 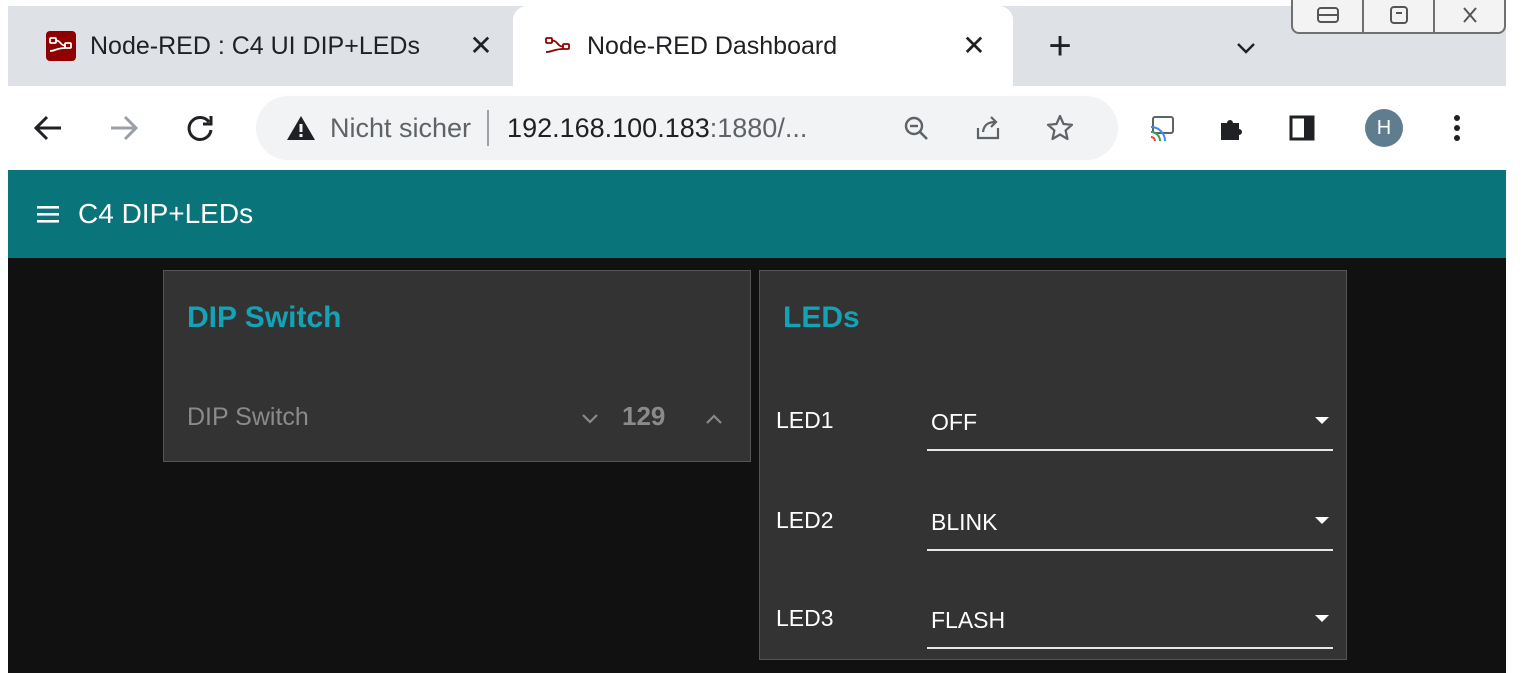 What do you see at coordinates (805, 520) in the screenshot?
I see `led2-label: LED2` at bounding box center [805, 520].